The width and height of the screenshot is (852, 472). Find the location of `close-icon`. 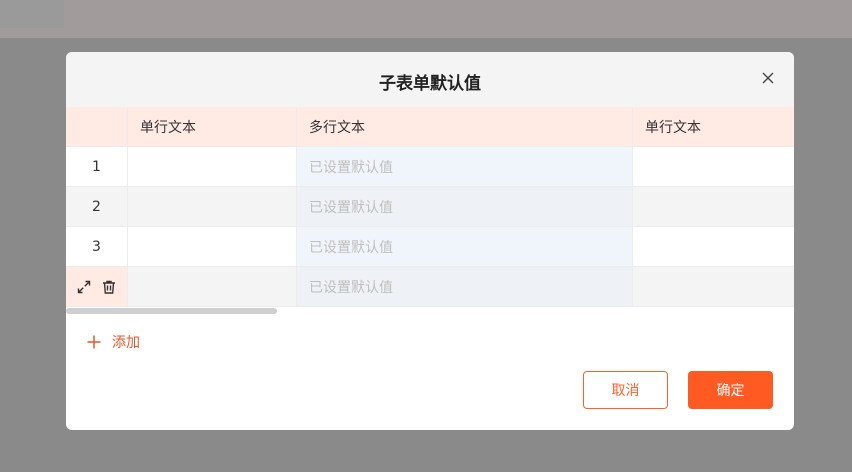

close-icon is located at coordinates (768, 78).